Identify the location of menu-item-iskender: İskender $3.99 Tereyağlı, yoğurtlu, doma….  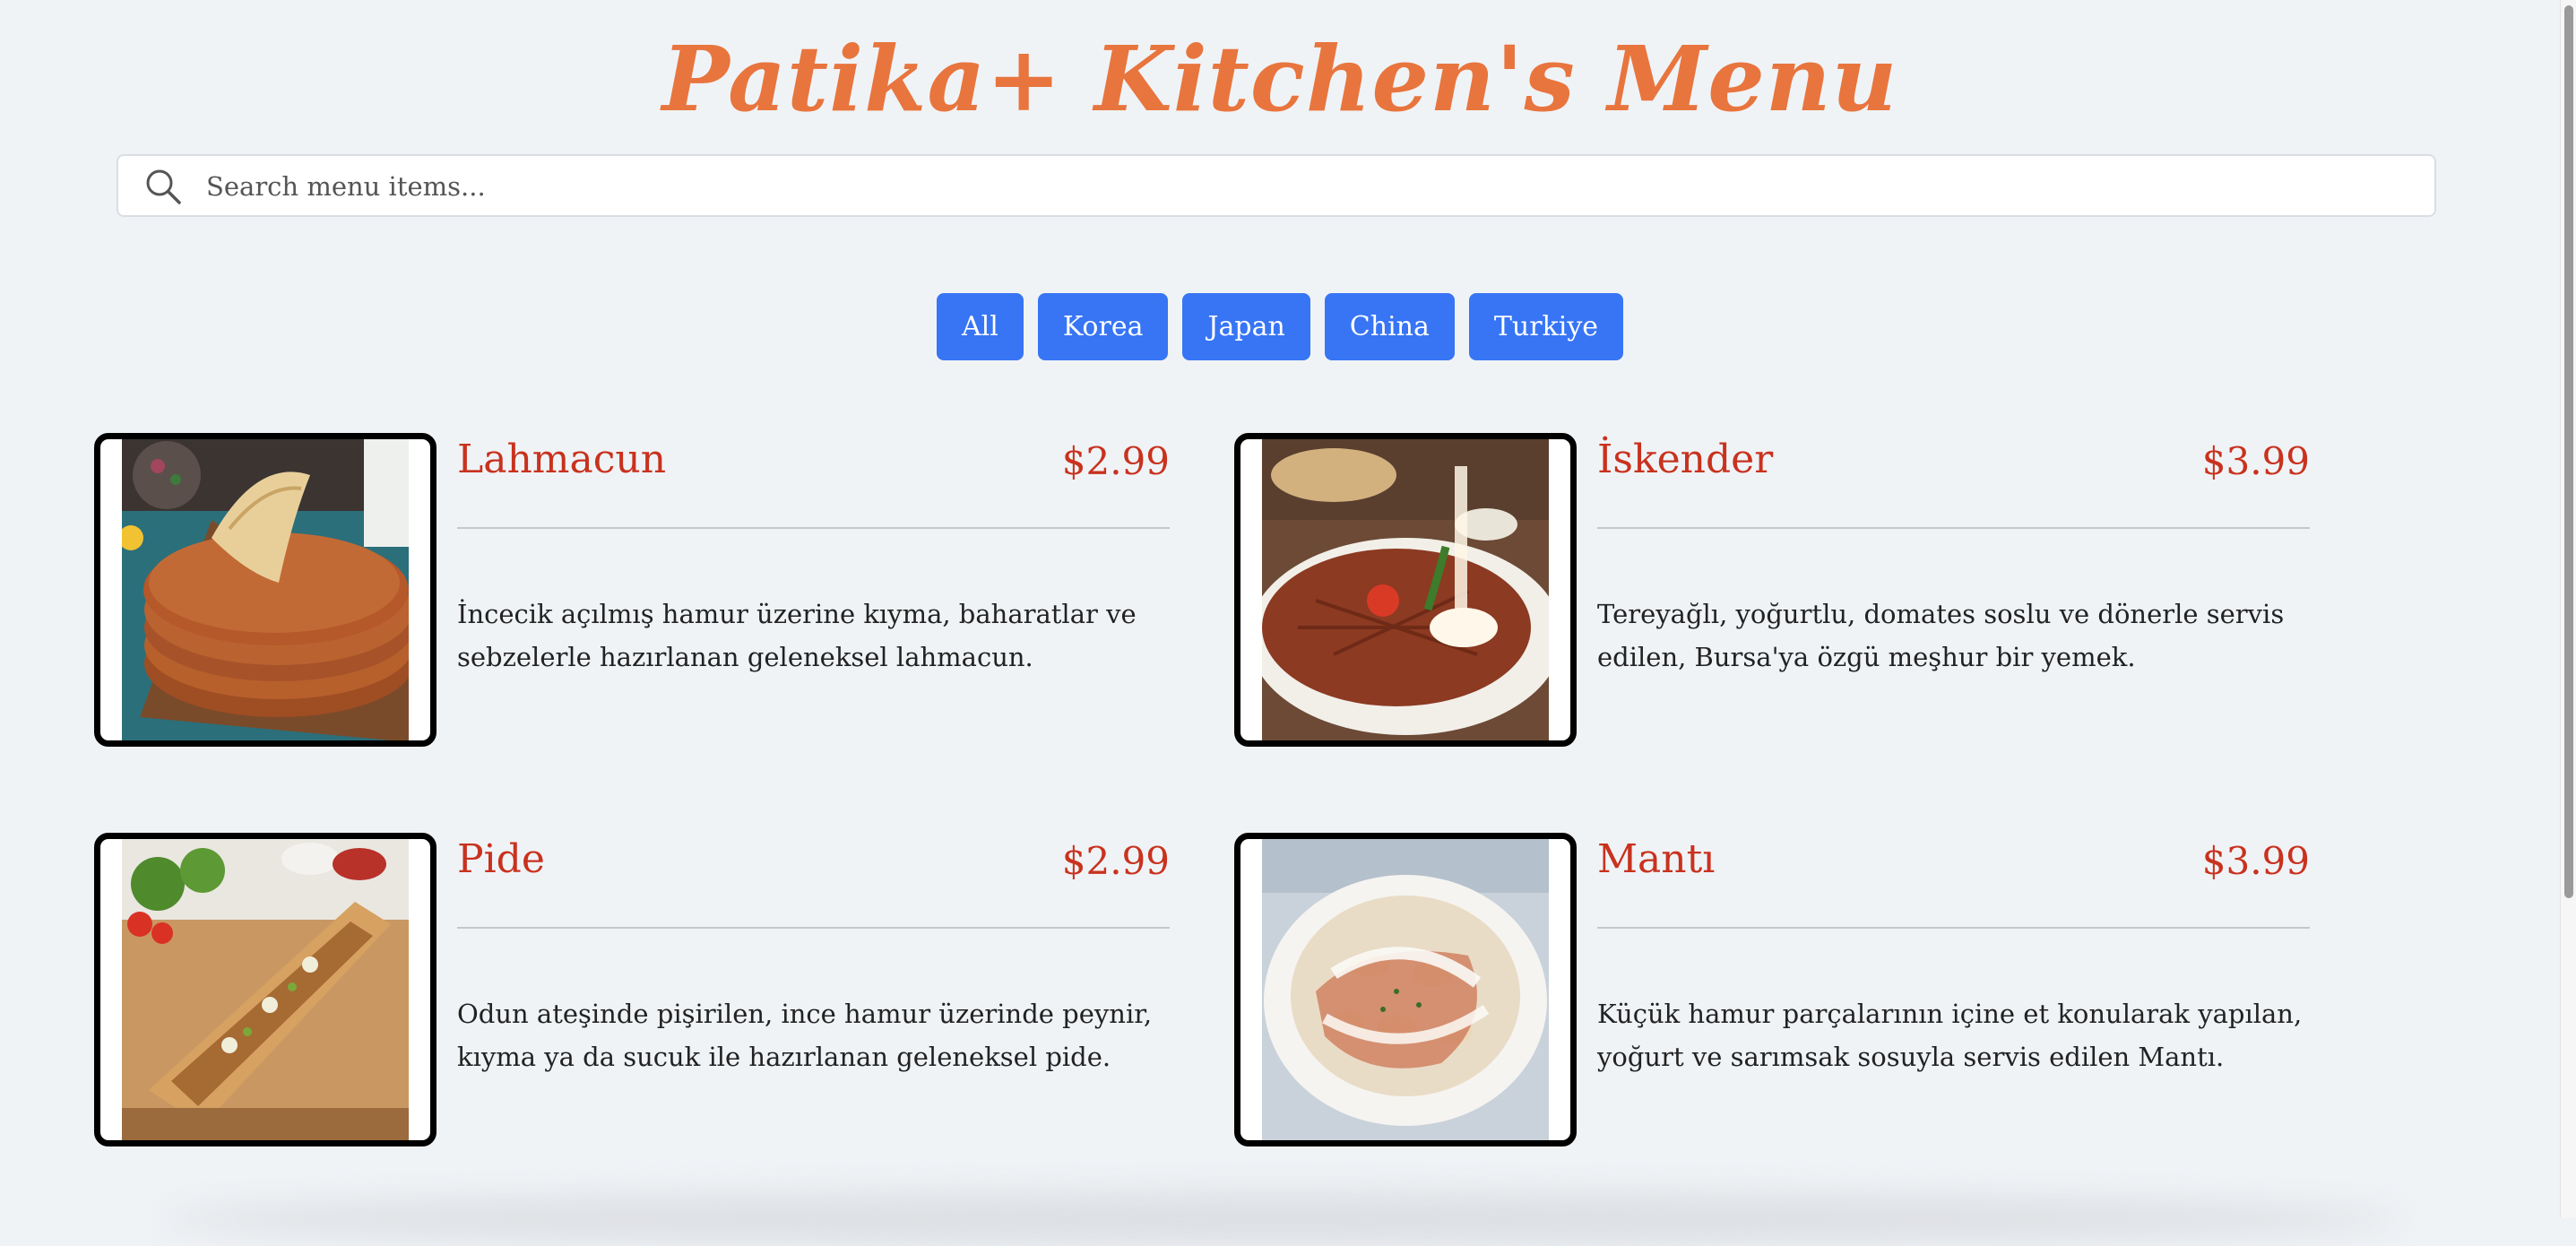
(1772, 590).